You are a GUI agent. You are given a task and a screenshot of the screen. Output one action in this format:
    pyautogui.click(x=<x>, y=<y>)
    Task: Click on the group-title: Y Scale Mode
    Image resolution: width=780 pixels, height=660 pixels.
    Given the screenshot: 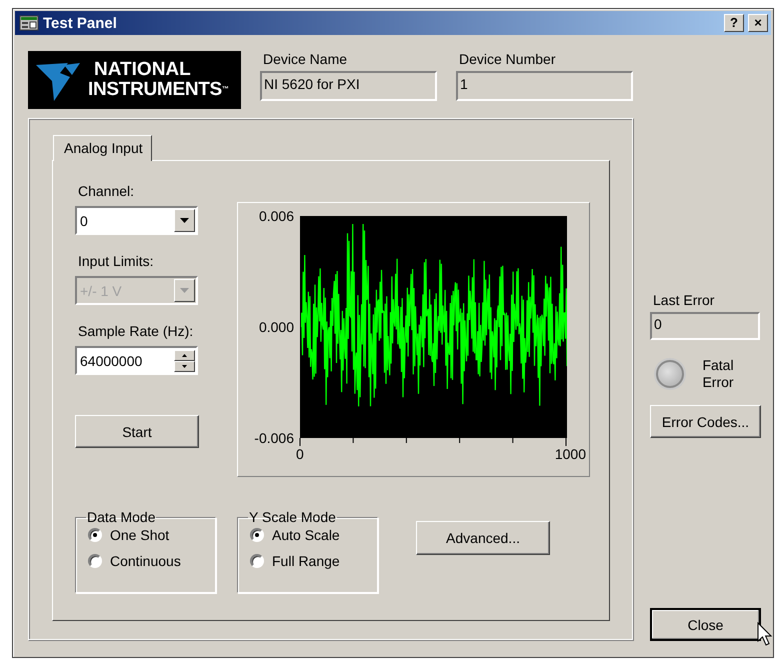 What is the action you would take?
    pyautogui.click(x=292, y=517)
    